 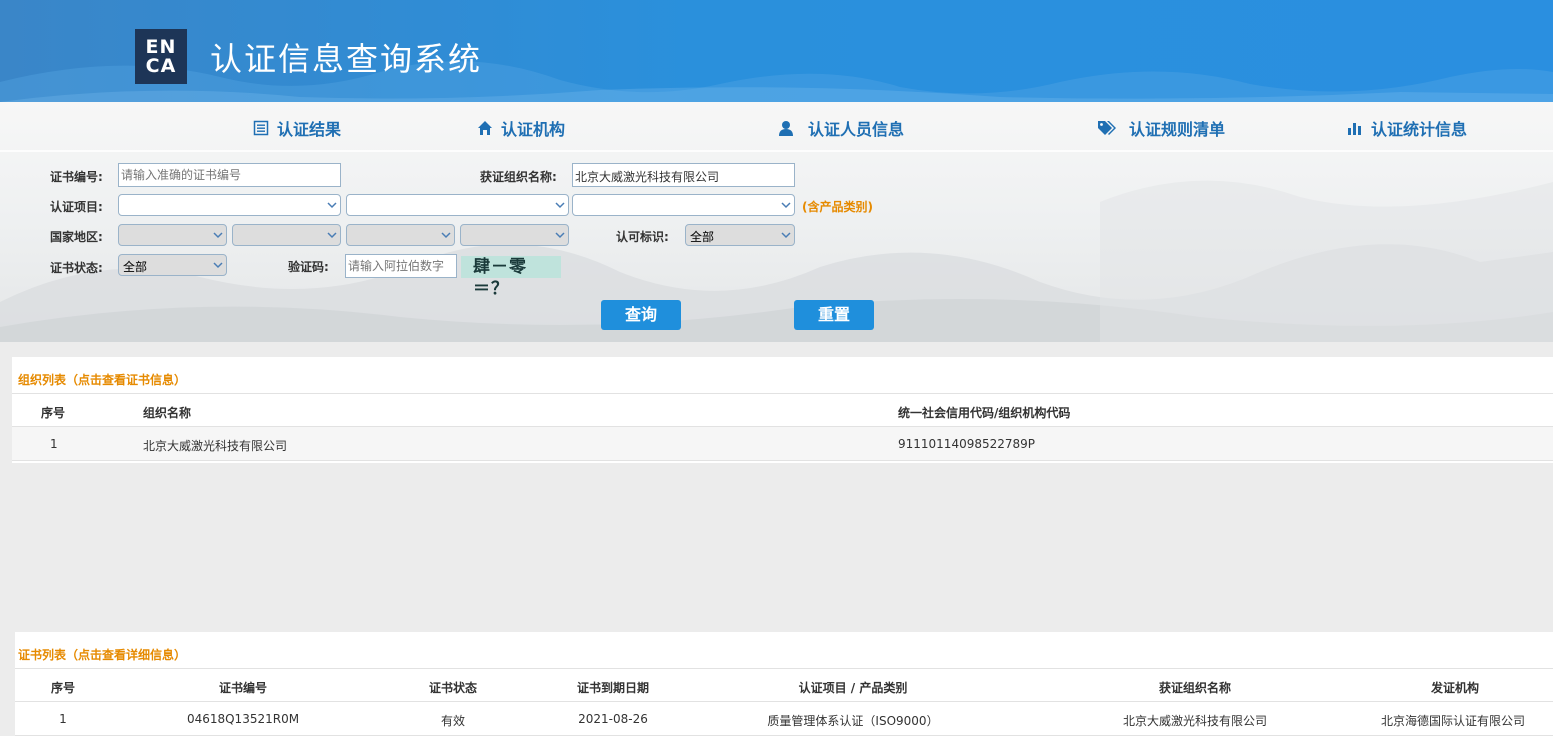 I want to click on captcha-label: 验证码:, so click(x=308, y=267).